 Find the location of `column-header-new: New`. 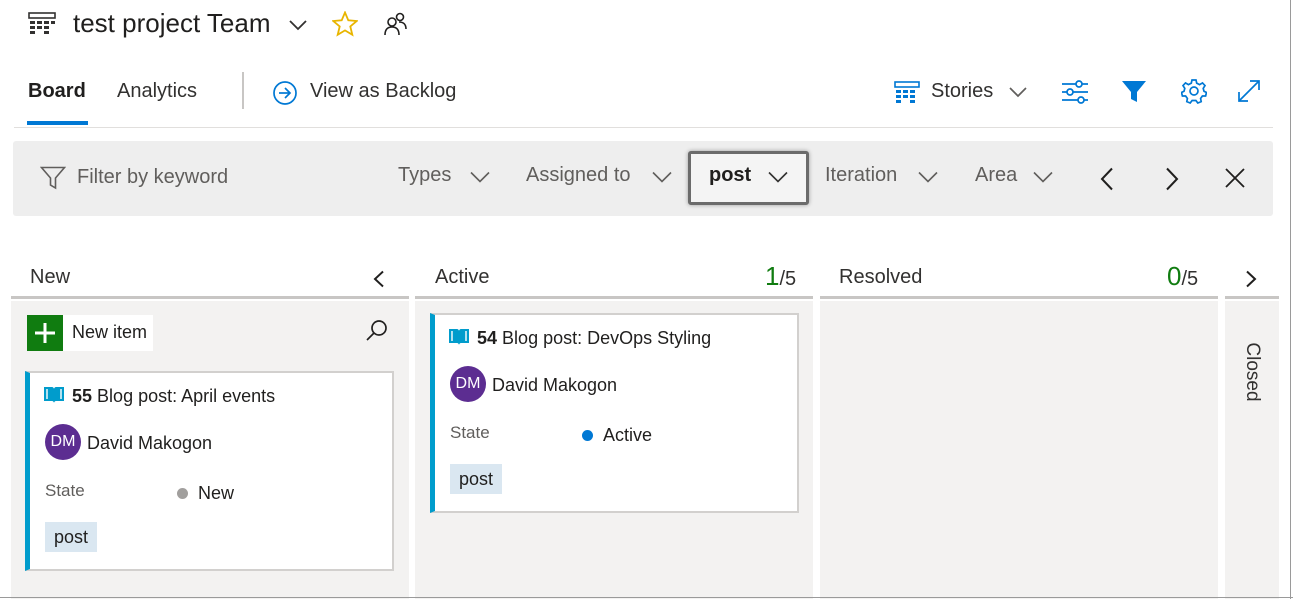

column-header-new: New is located at coordinates (50, 277).